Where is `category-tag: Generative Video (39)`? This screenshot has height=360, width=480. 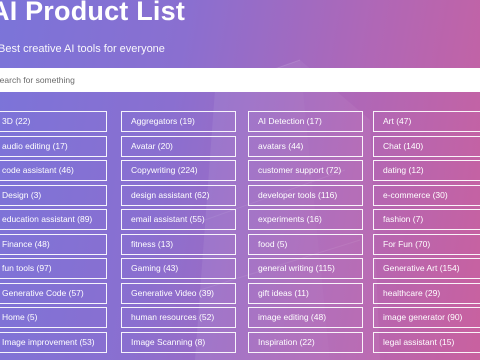
category-tag: Generative Video (39) is located at coordinates (178, 293).